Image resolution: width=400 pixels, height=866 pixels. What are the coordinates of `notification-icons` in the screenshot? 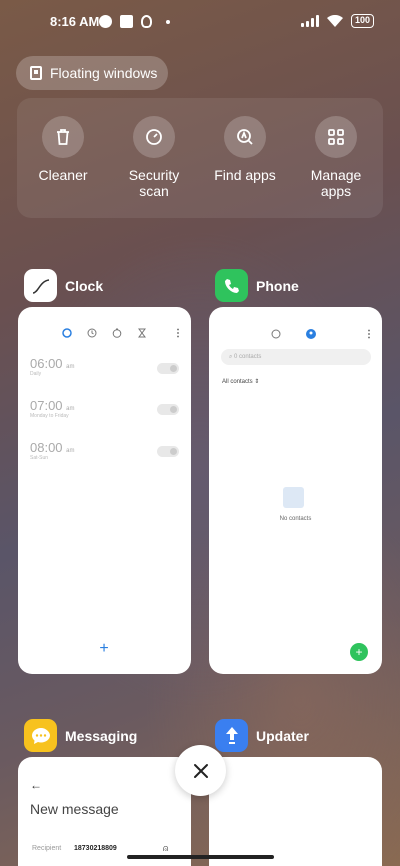 It's located at (134, 21).